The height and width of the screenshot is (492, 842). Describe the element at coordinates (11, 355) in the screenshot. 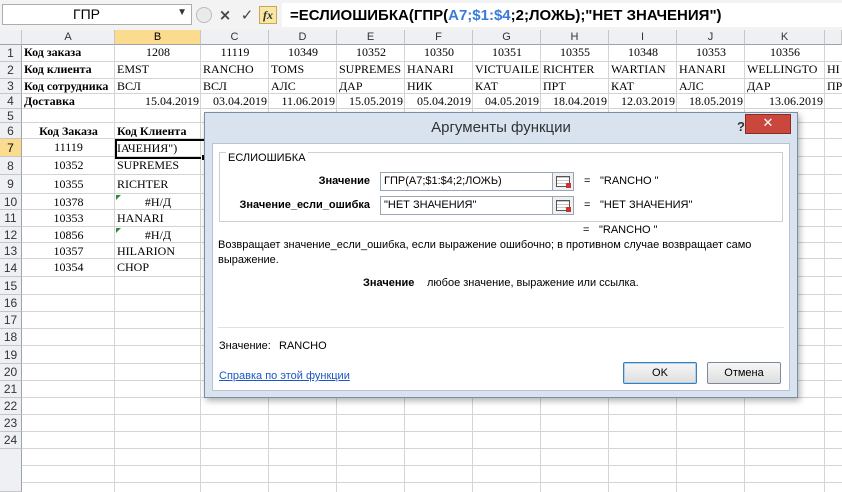

I see `row-header-19: 19` at that location.